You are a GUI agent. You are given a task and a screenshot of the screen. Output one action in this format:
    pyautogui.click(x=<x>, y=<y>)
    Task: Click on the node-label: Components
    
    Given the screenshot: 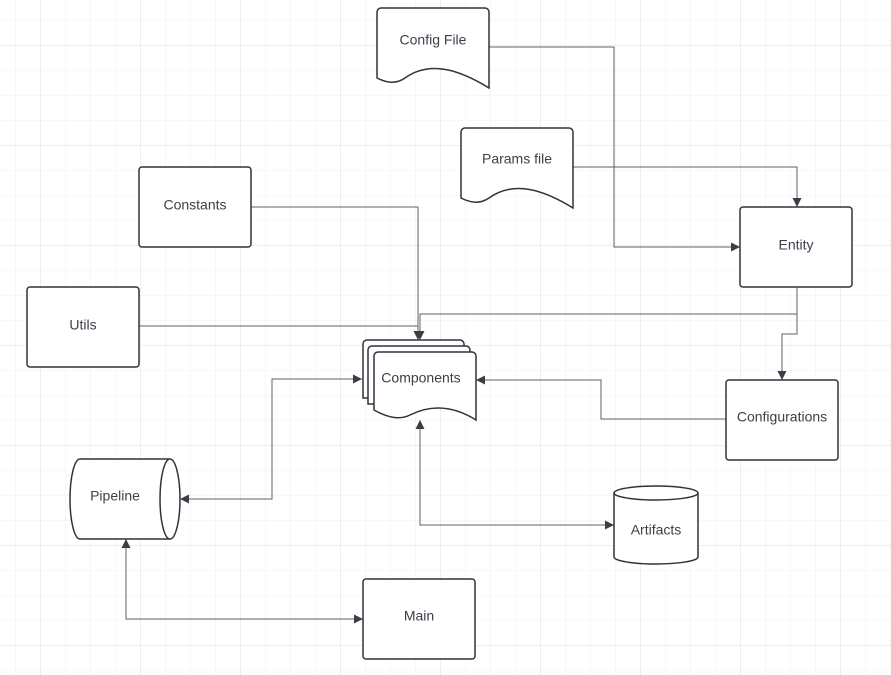 What is the action you would take?
    pyautogui.click(x=420, y=378)
    